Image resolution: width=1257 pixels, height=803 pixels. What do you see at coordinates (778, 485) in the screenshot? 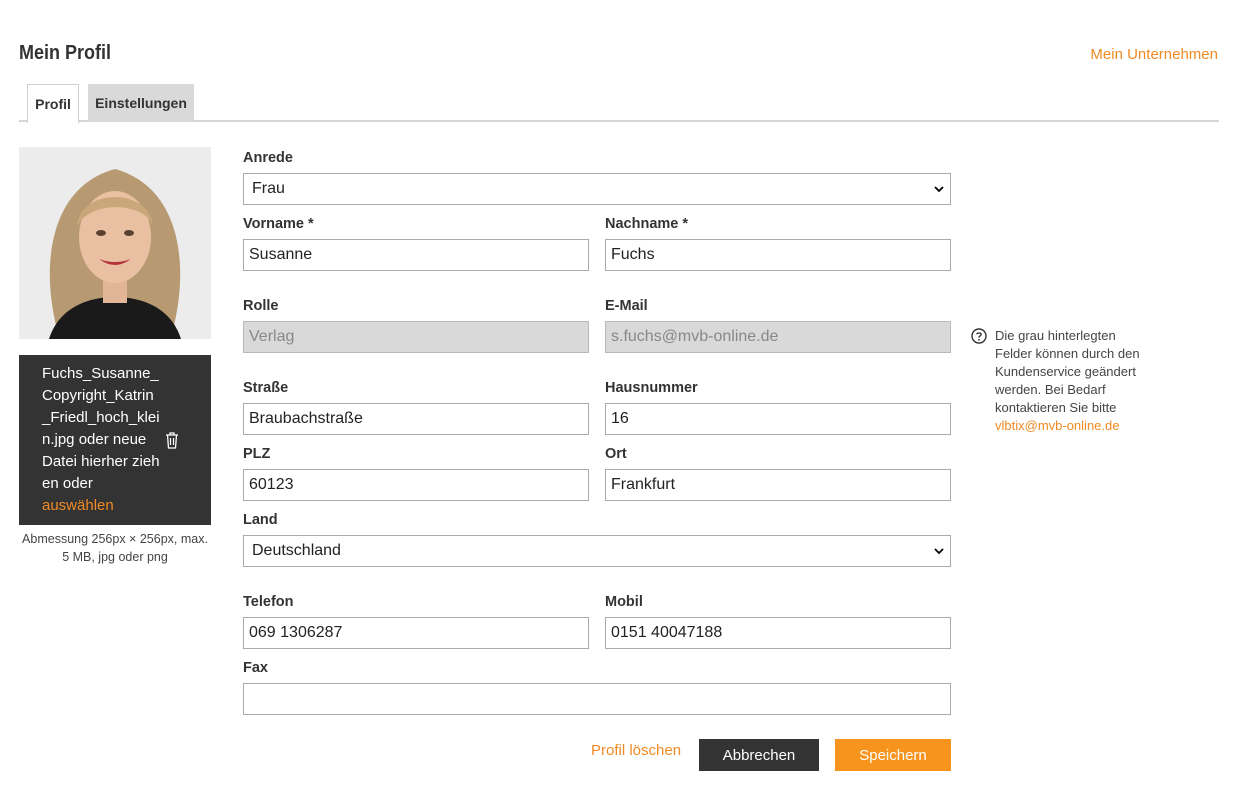
I see `ort-field` at bounding box center [778, 485].